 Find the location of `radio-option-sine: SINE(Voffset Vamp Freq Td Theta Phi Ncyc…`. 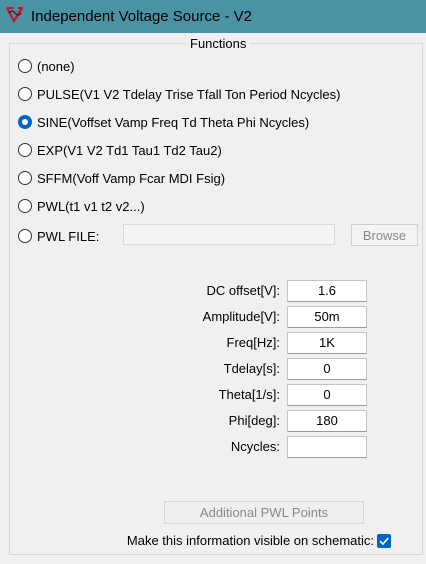

radio-option-sine: SINE(Voffset Vamp Freq Td Theta Phi Ncyc… is located at coordinates (163, 122).